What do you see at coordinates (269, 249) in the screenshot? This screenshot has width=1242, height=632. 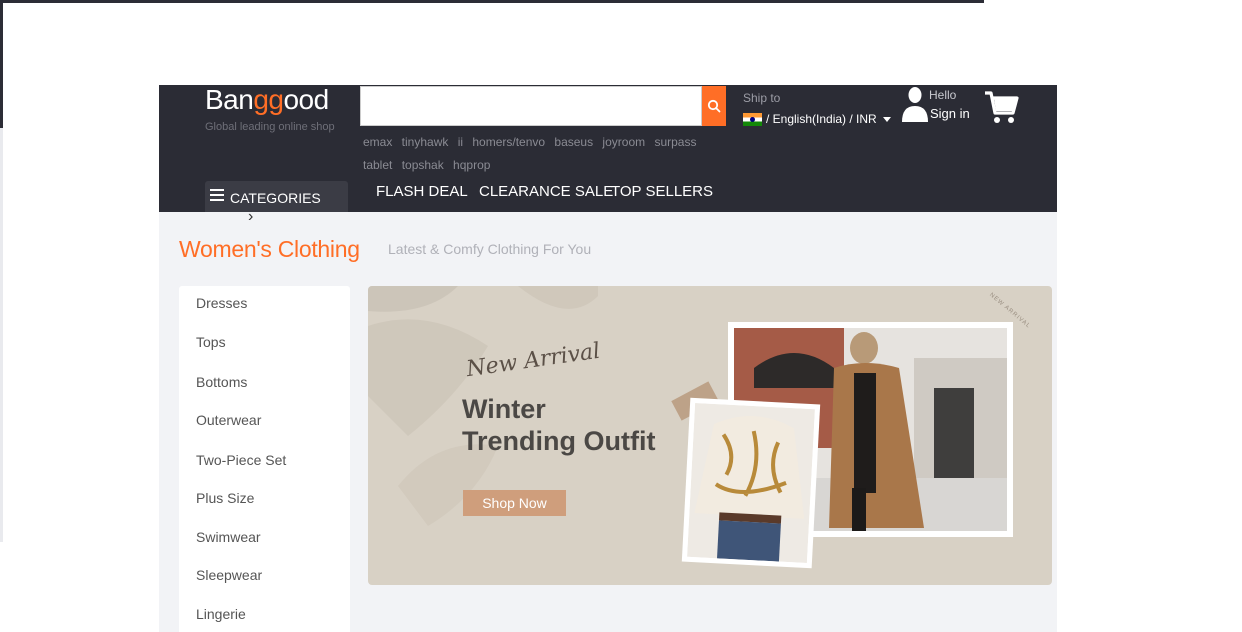 I see `section-title: Women's Clothing` at bounding box center [269, 249].